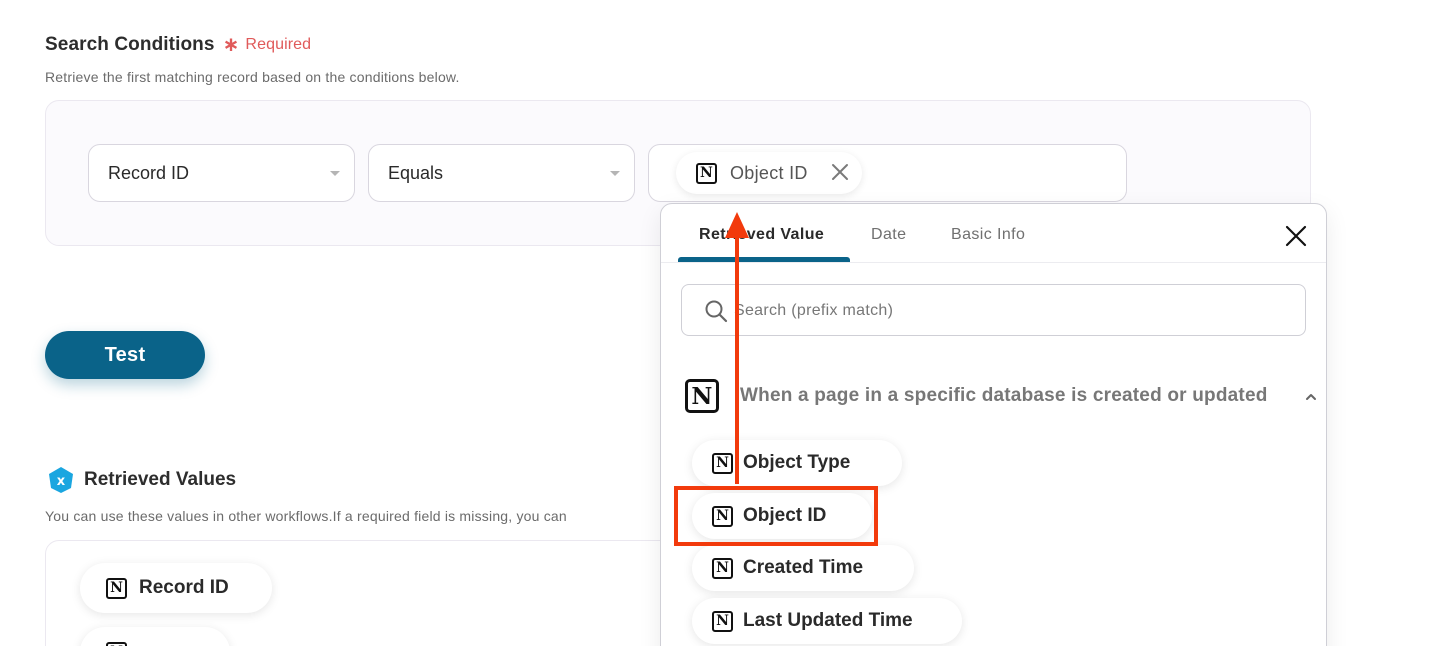 The height and width of the screenshot is (646, 1436). I want to click on picker-item-label: Created Time, so click(803, 567).